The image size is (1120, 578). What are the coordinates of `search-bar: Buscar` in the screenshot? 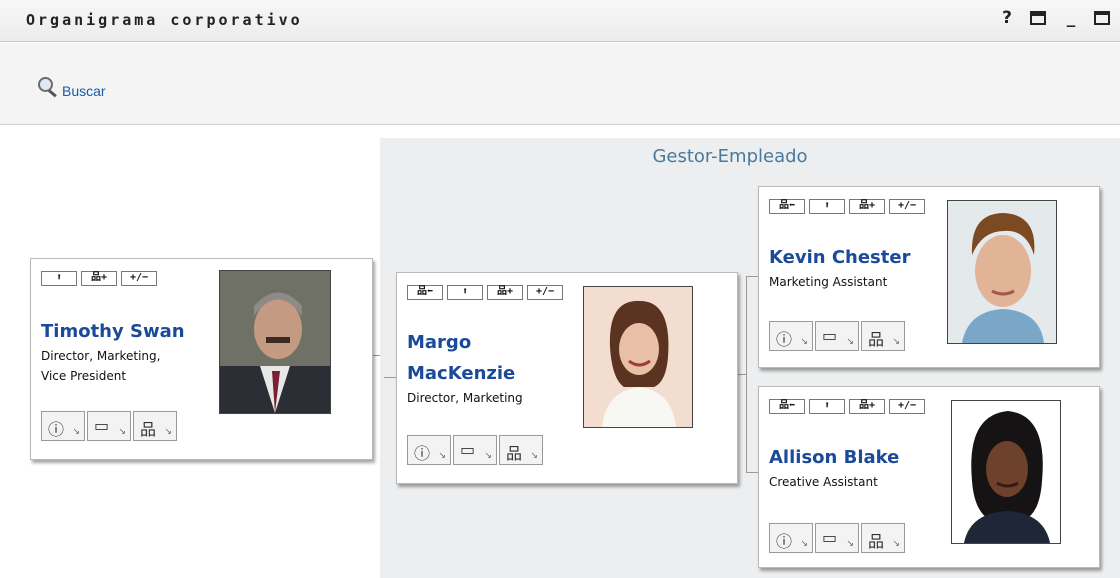 It's located at (560, 84).